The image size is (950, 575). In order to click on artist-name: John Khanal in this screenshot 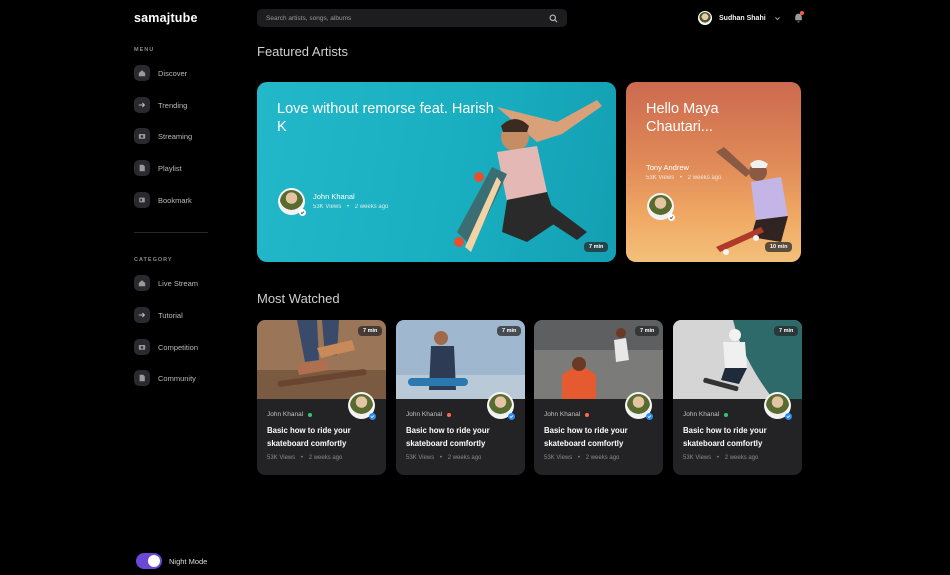, I will do `click(334, 196)`.